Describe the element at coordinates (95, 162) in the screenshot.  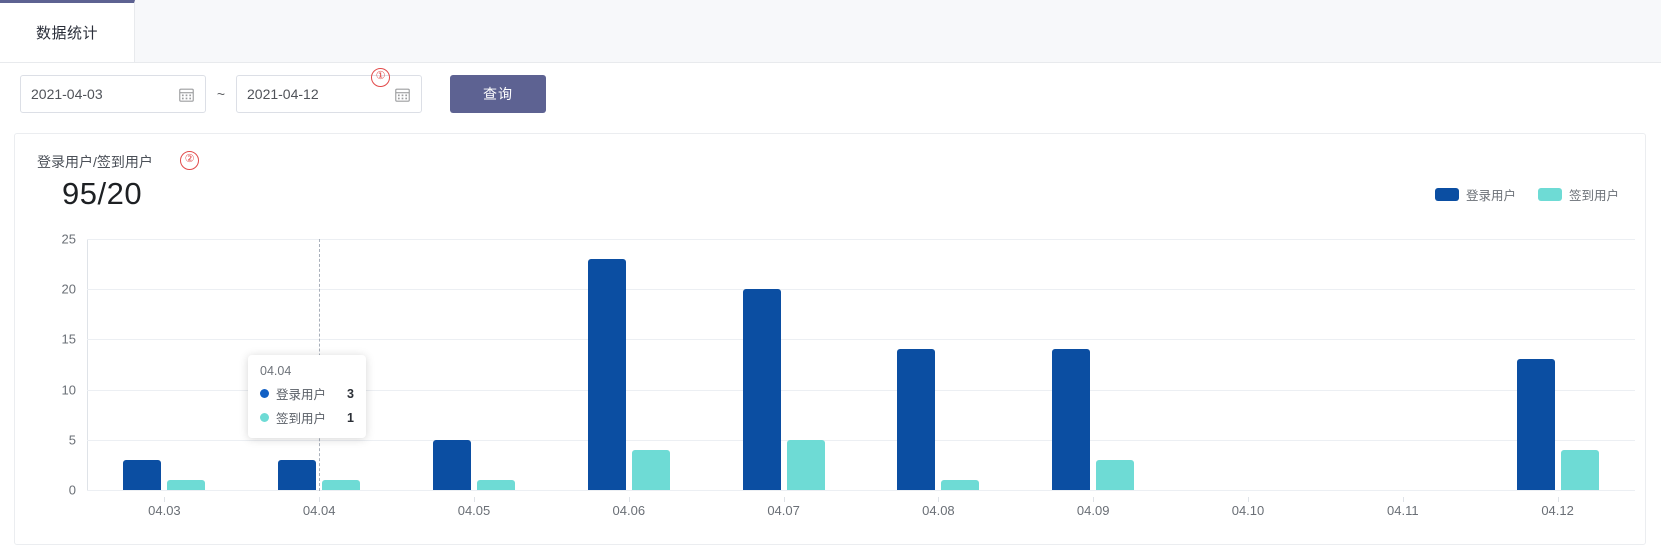
I see `card-title: 登录用户/签到用户` at that location.